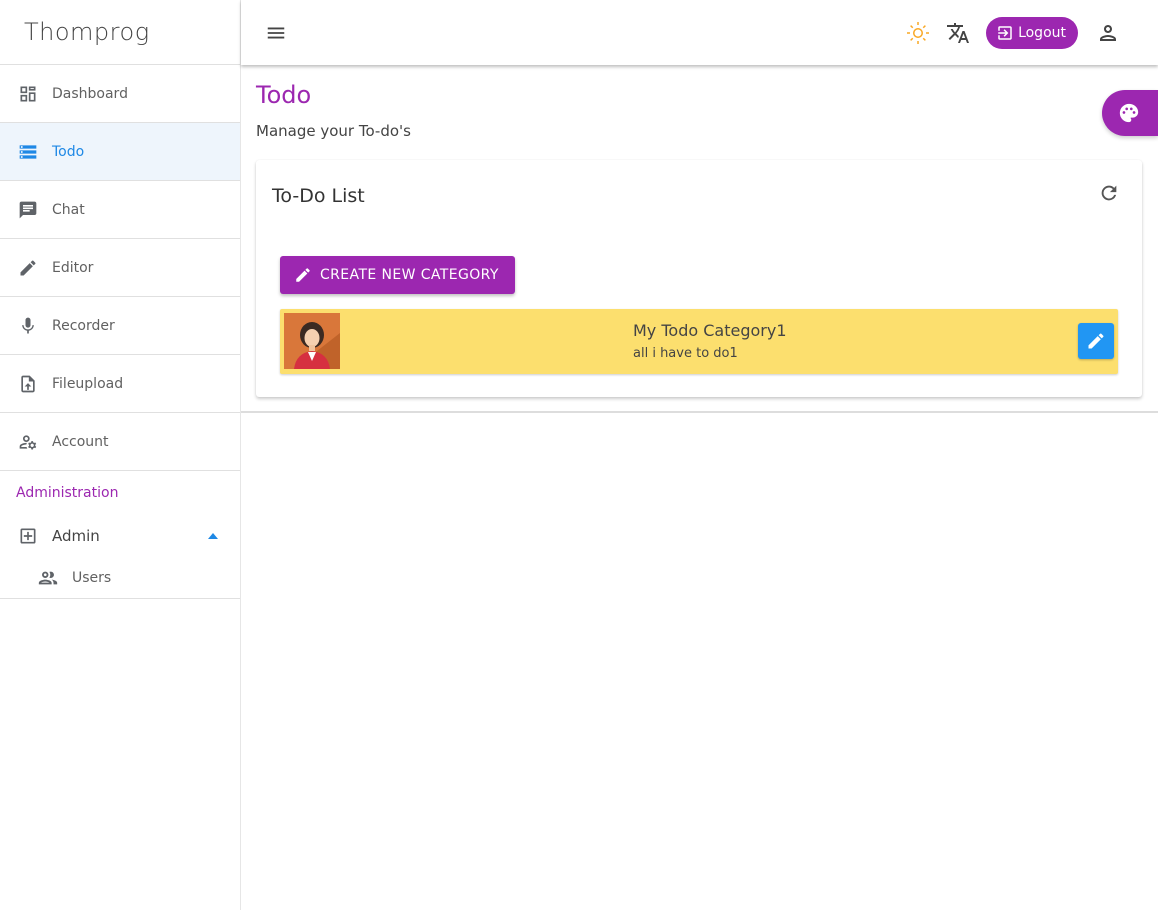 The image size is (1158, 910). I want to click on sidebar-item-users: Users, so click(120, 578).